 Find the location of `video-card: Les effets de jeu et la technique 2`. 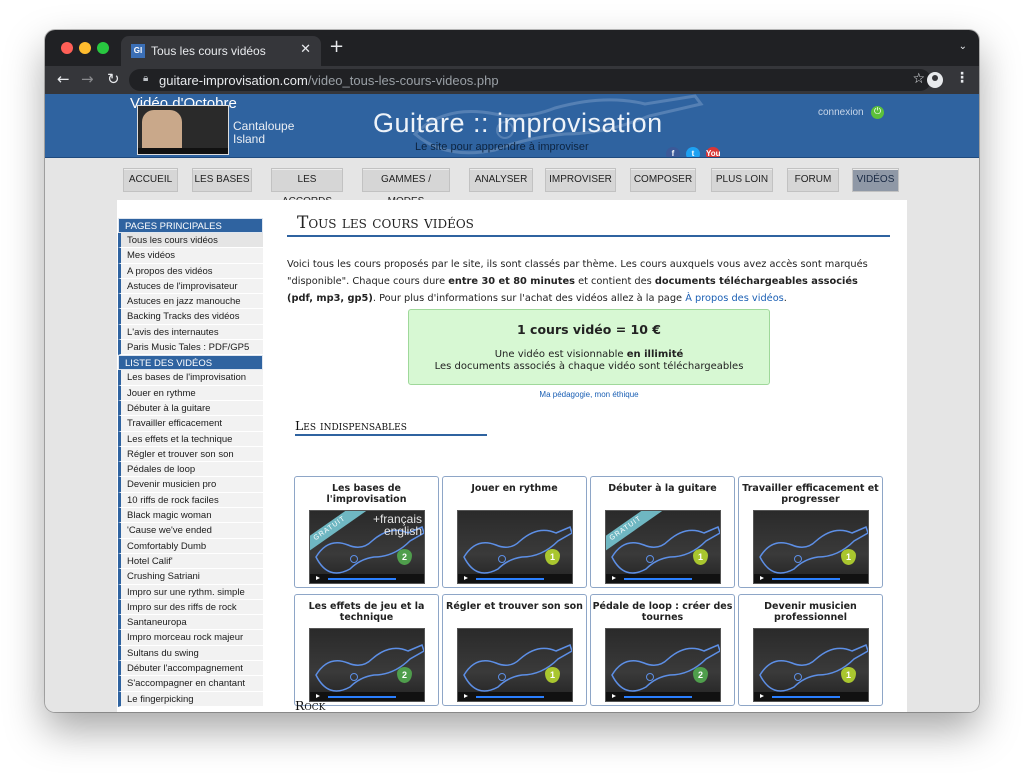

video-card: Les effets de jeu et la technique 2 is located at coordinates (366, 650).